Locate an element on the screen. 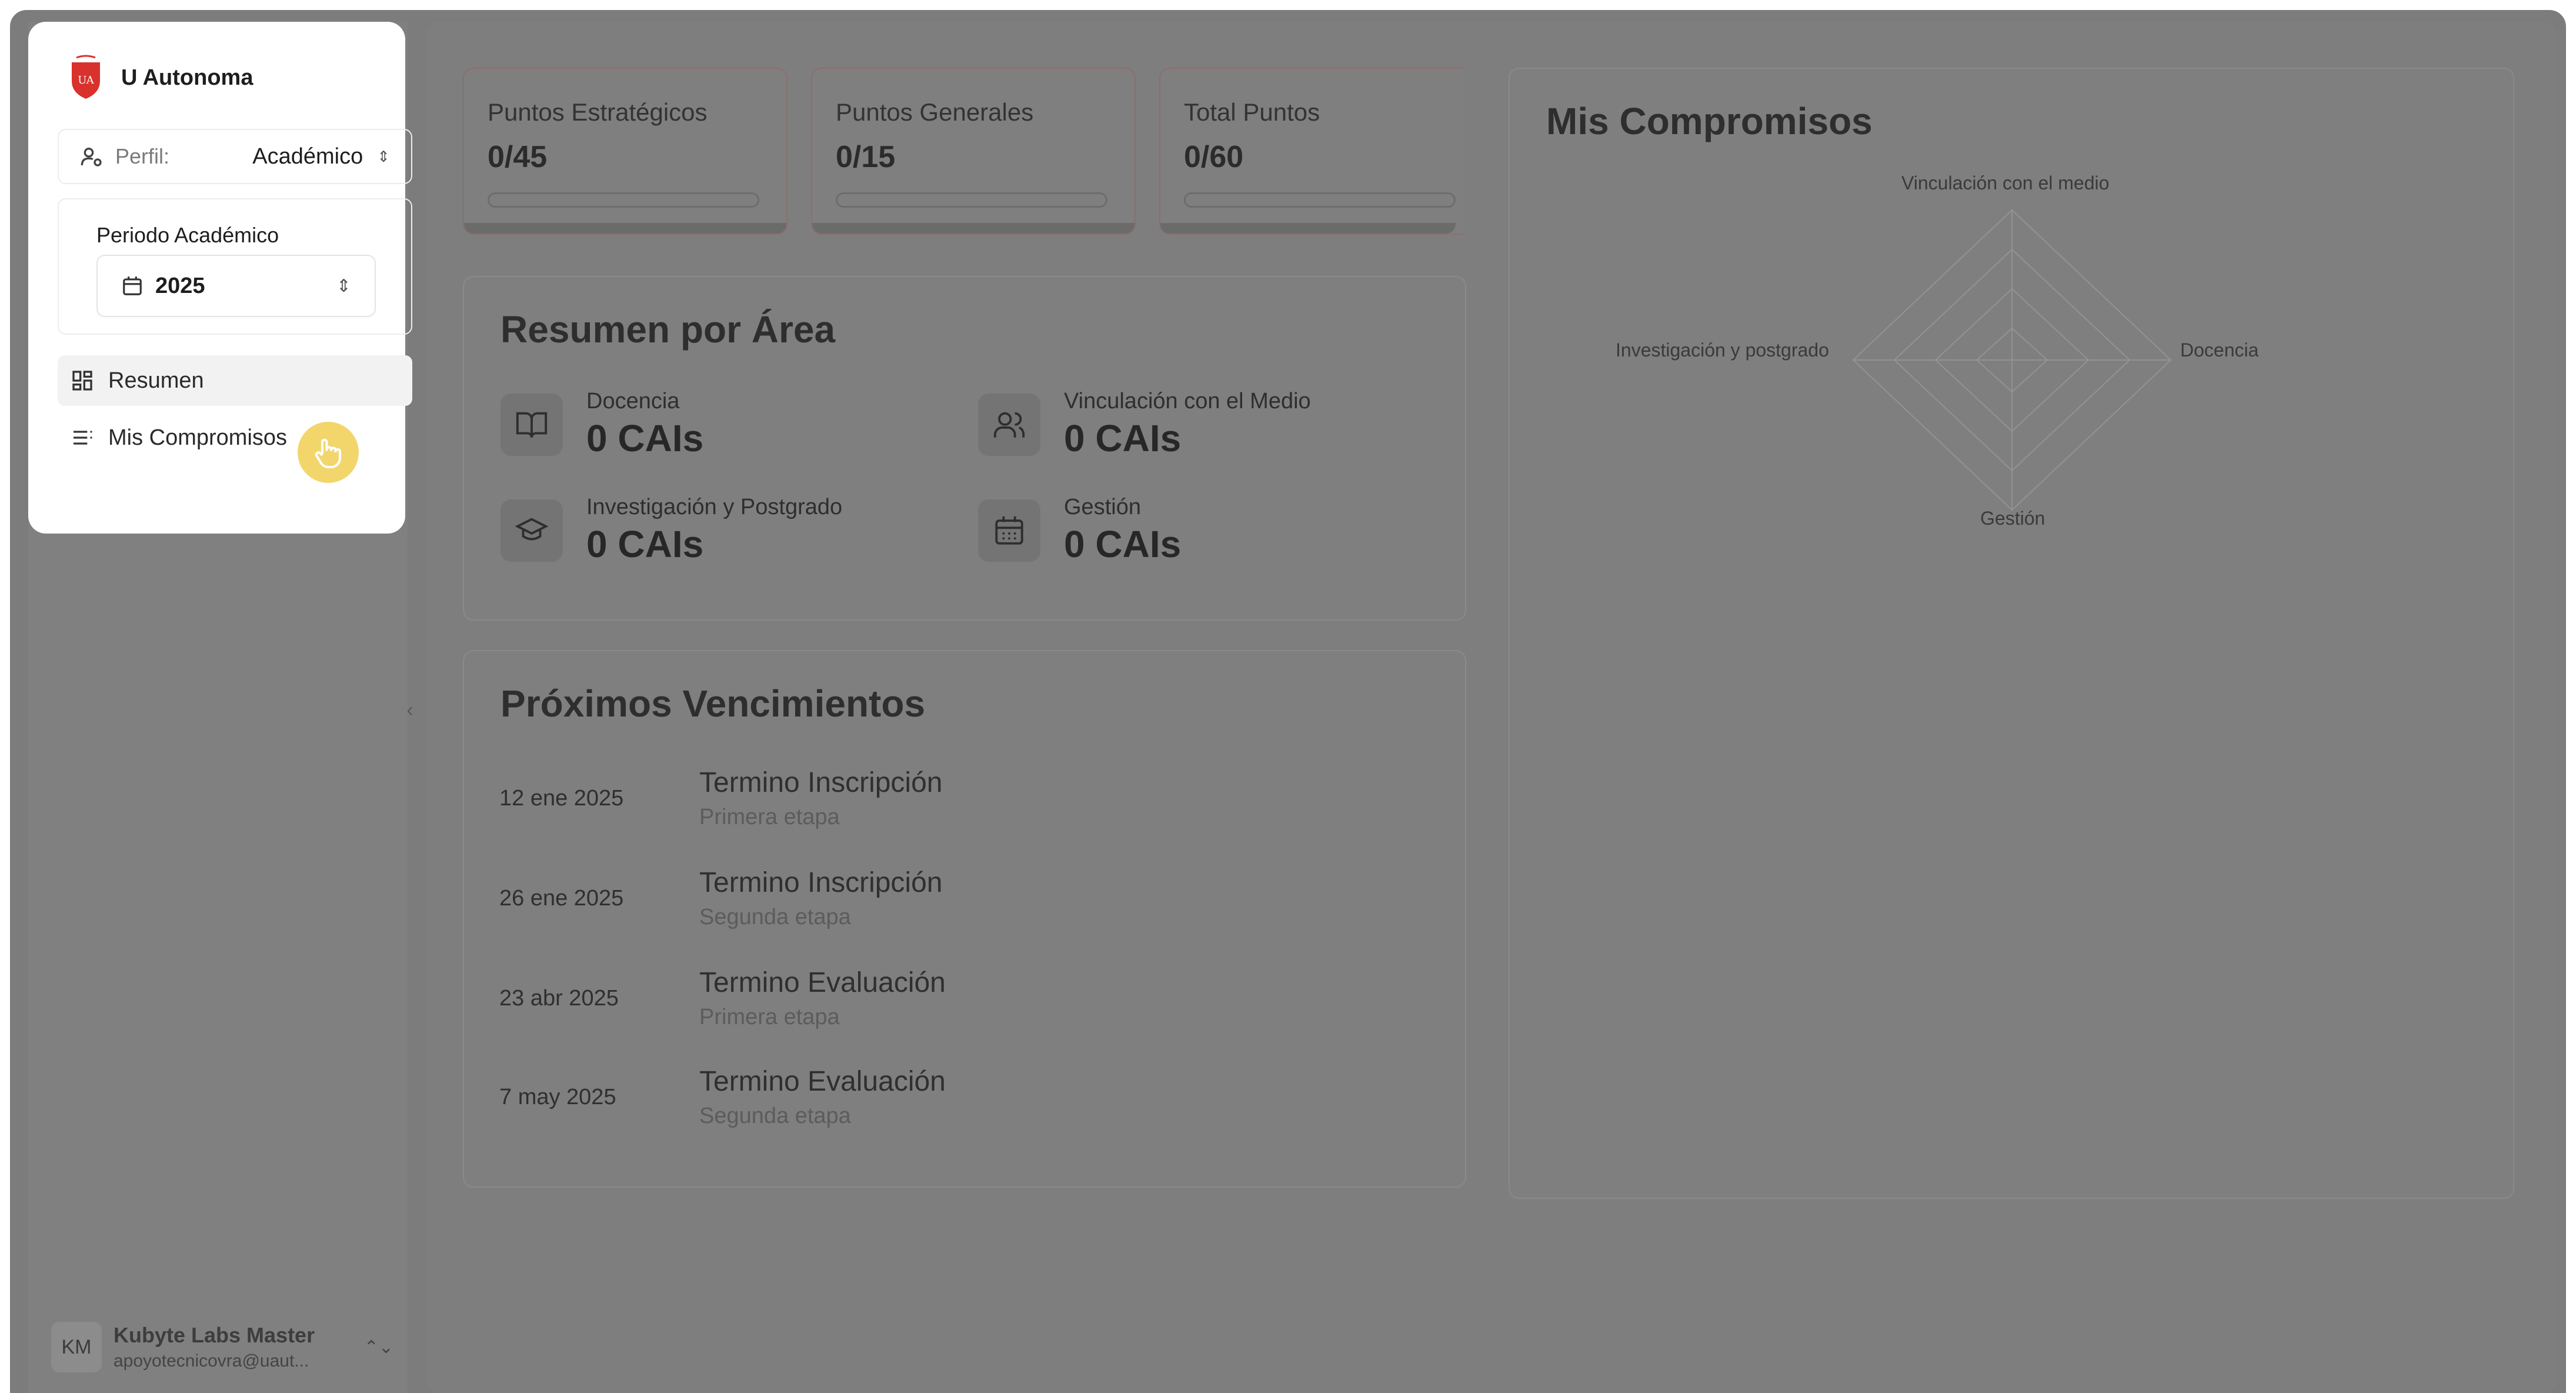  year-select: 2025 ⇕ is located at coordinates (236, 286).